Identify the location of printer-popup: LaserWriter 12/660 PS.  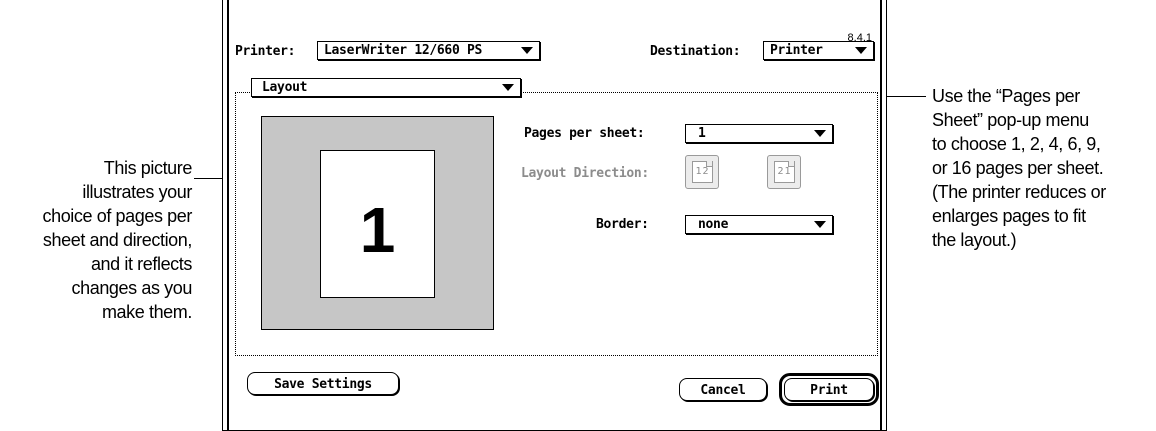
(428, 50).